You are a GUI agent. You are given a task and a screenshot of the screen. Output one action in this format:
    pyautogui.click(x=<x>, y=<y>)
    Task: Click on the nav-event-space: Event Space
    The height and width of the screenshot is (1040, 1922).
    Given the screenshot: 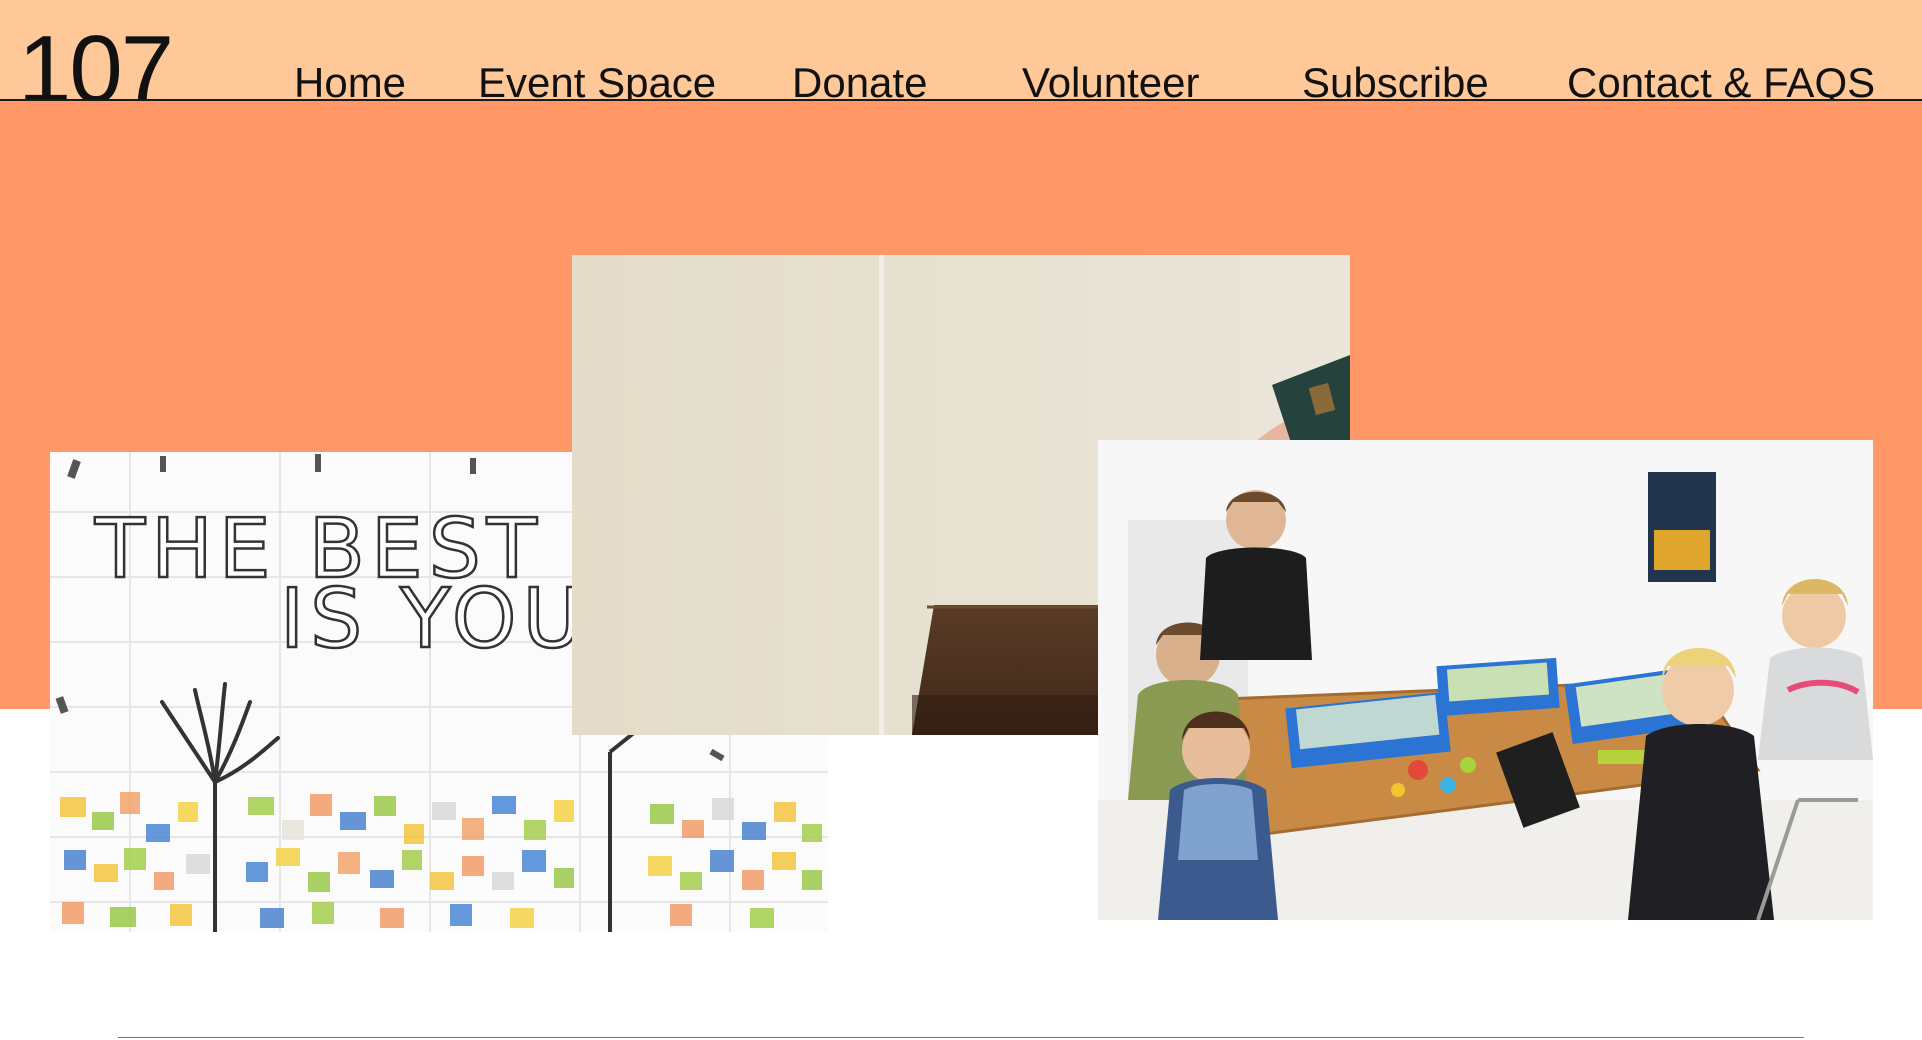 What is the action you would take?
    pyautogui.click(x=597, y=81)
    